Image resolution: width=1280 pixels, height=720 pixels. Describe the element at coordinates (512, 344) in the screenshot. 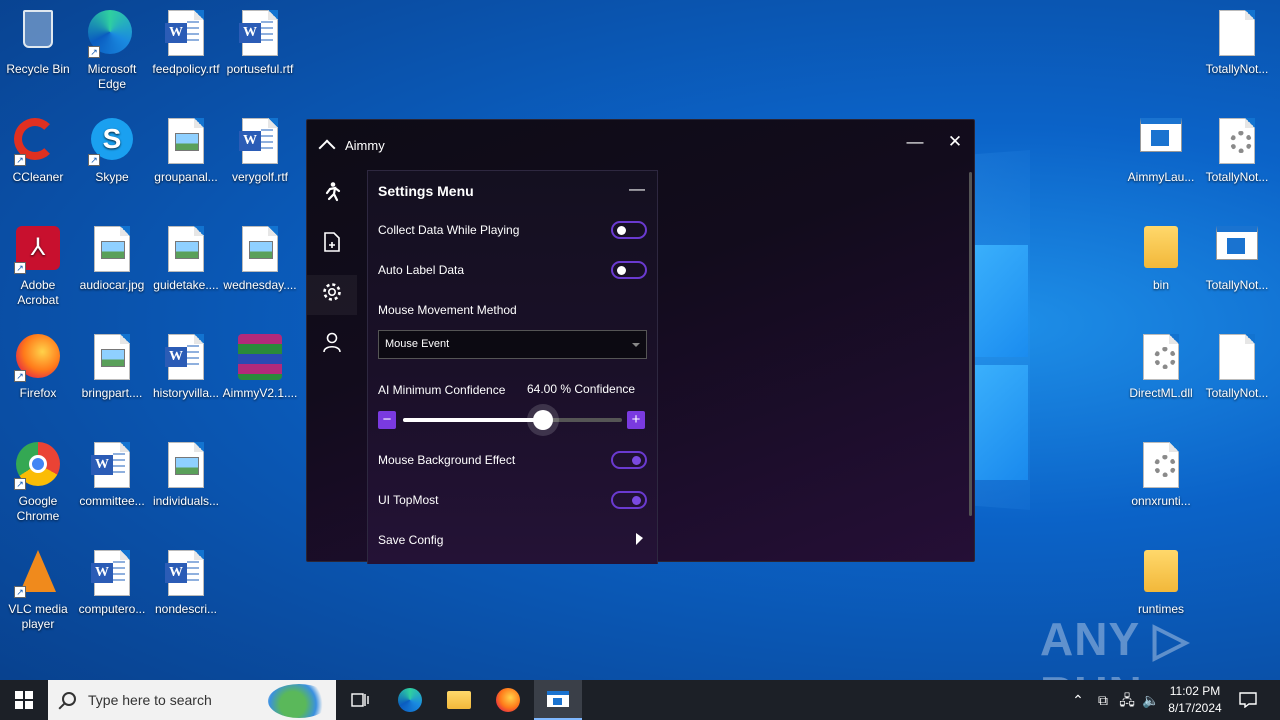

I see `mouse-method-dropdown: Mouse Event` at that location.